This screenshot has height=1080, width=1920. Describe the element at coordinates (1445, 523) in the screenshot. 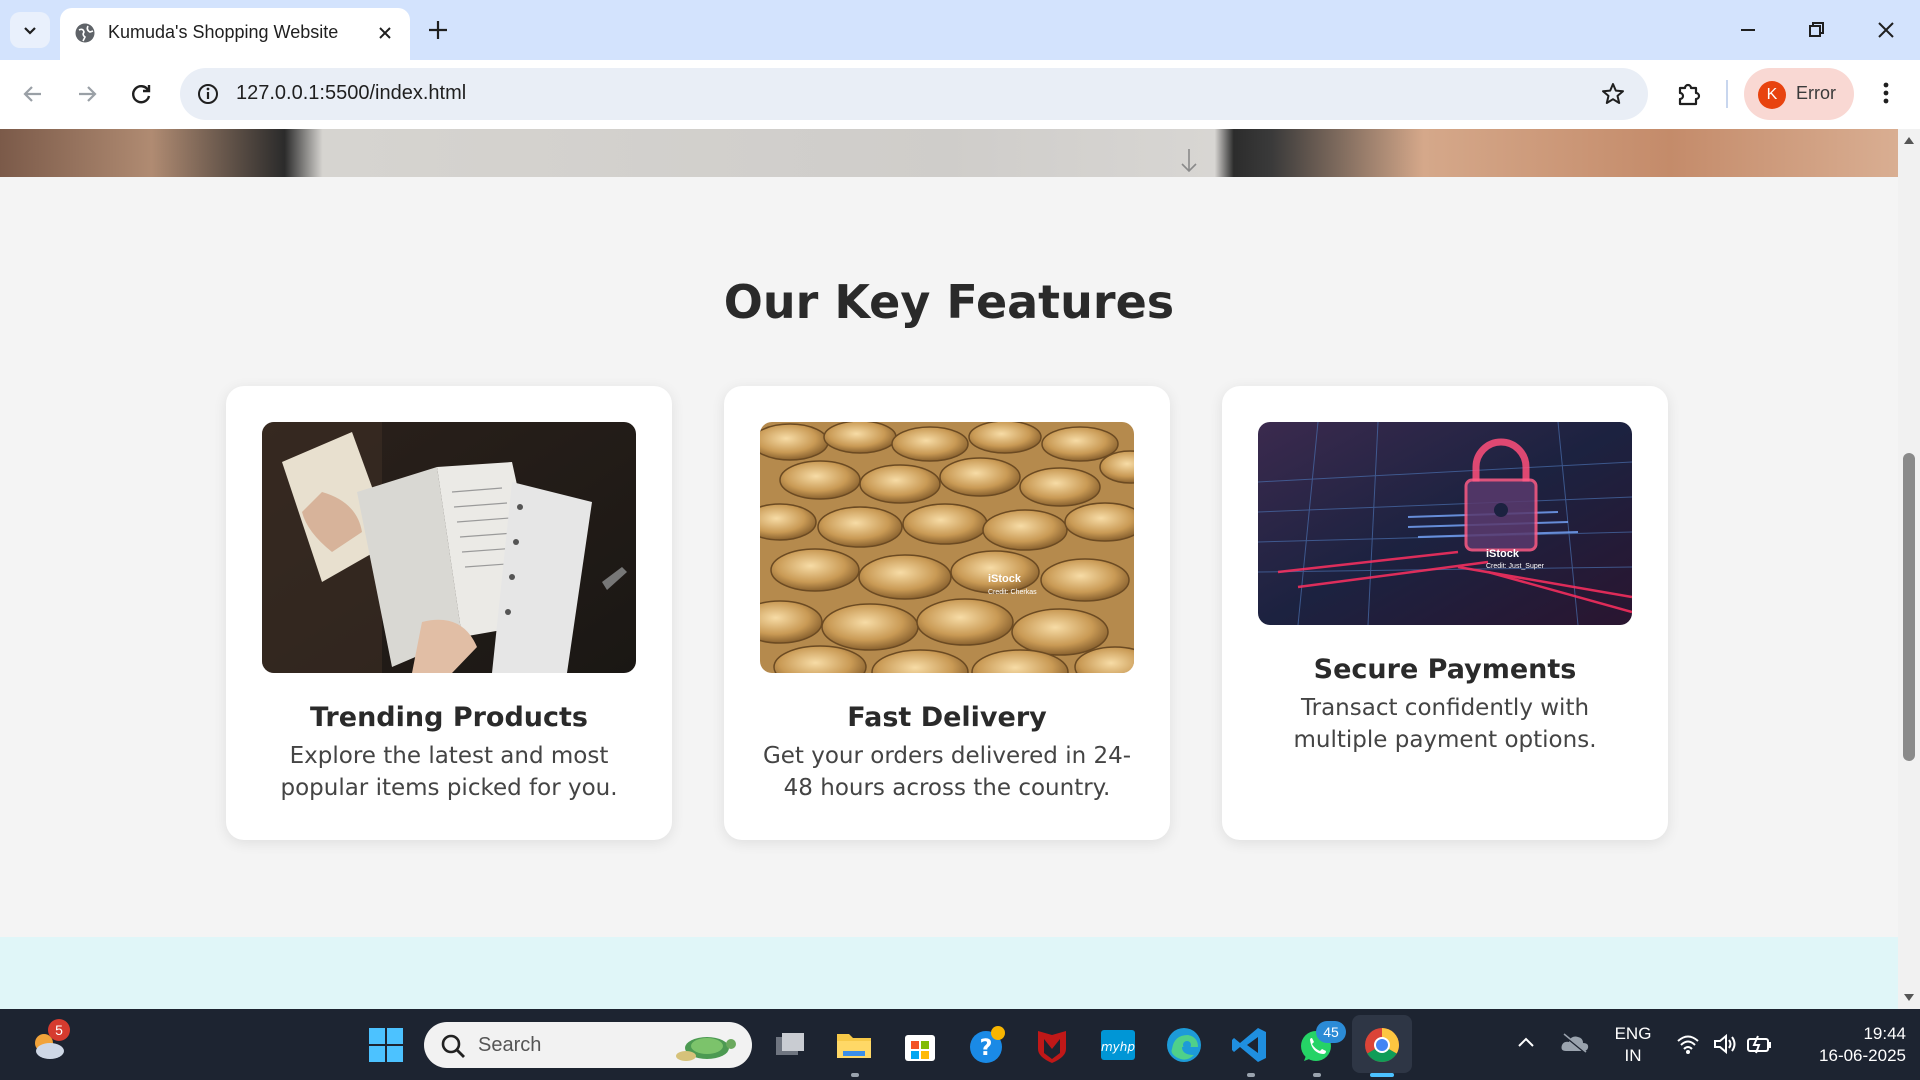

I see `security-lock-image: iStock Credit: Just_Super` at that location.